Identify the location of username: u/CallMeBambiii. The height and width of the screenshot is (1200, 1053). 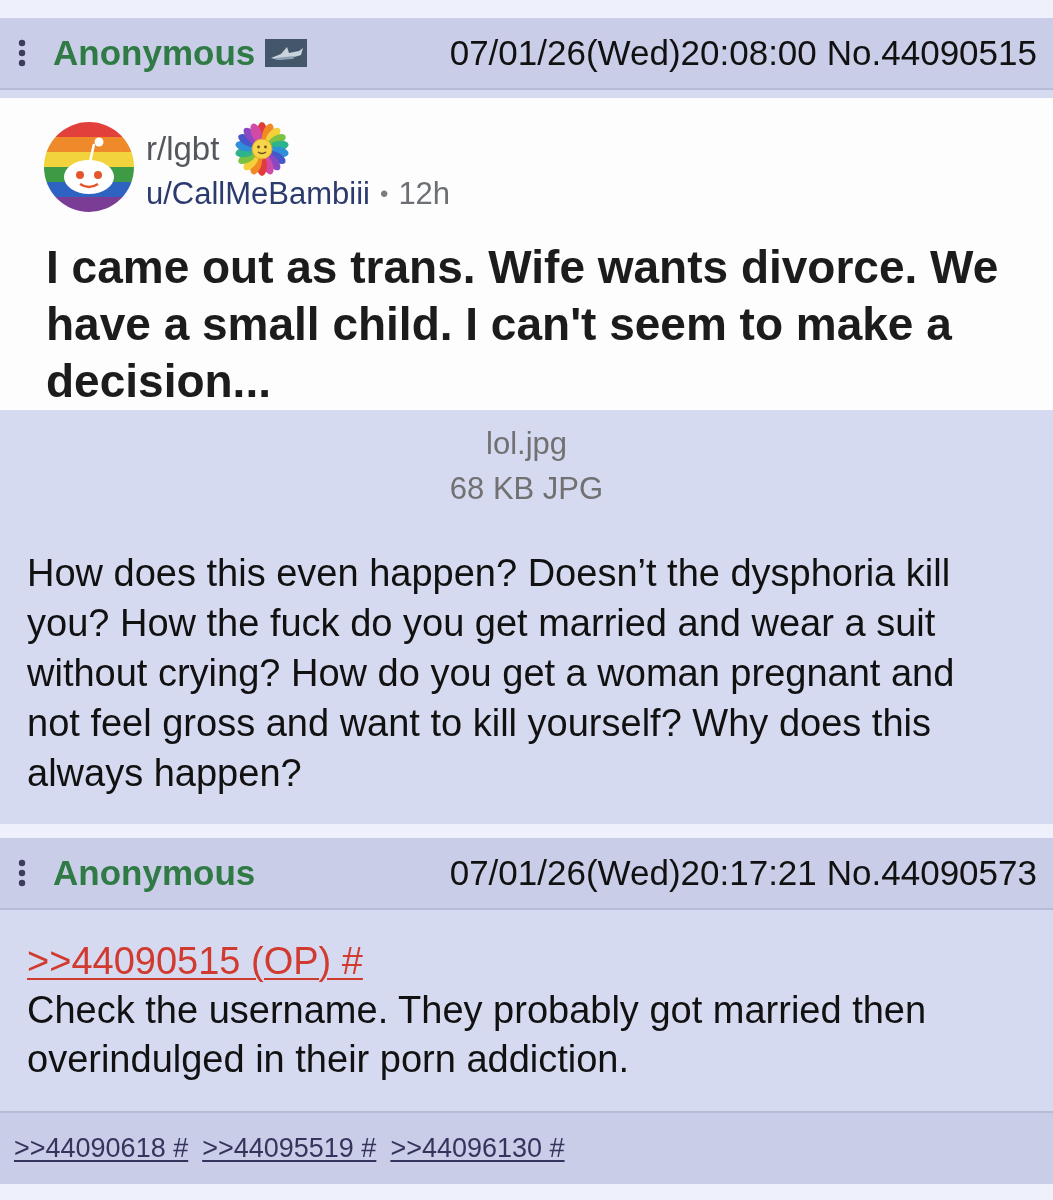
(258, 194).